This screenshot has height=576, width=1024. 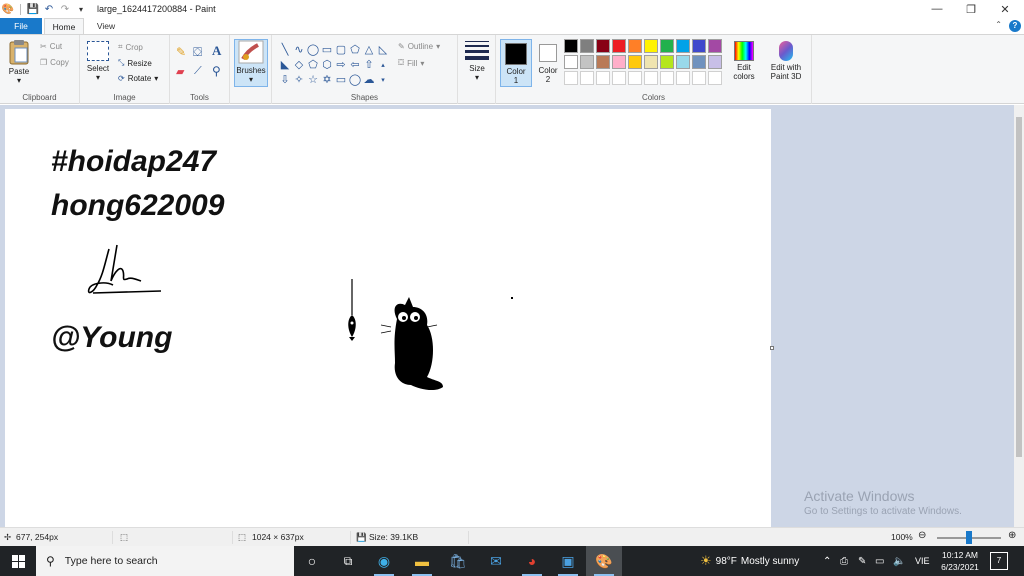 What do you see at coordinates (827, 561) in the screenshot?
I see `show-hidden-icons-icon: ⌃` at bounding box center [827, 561].